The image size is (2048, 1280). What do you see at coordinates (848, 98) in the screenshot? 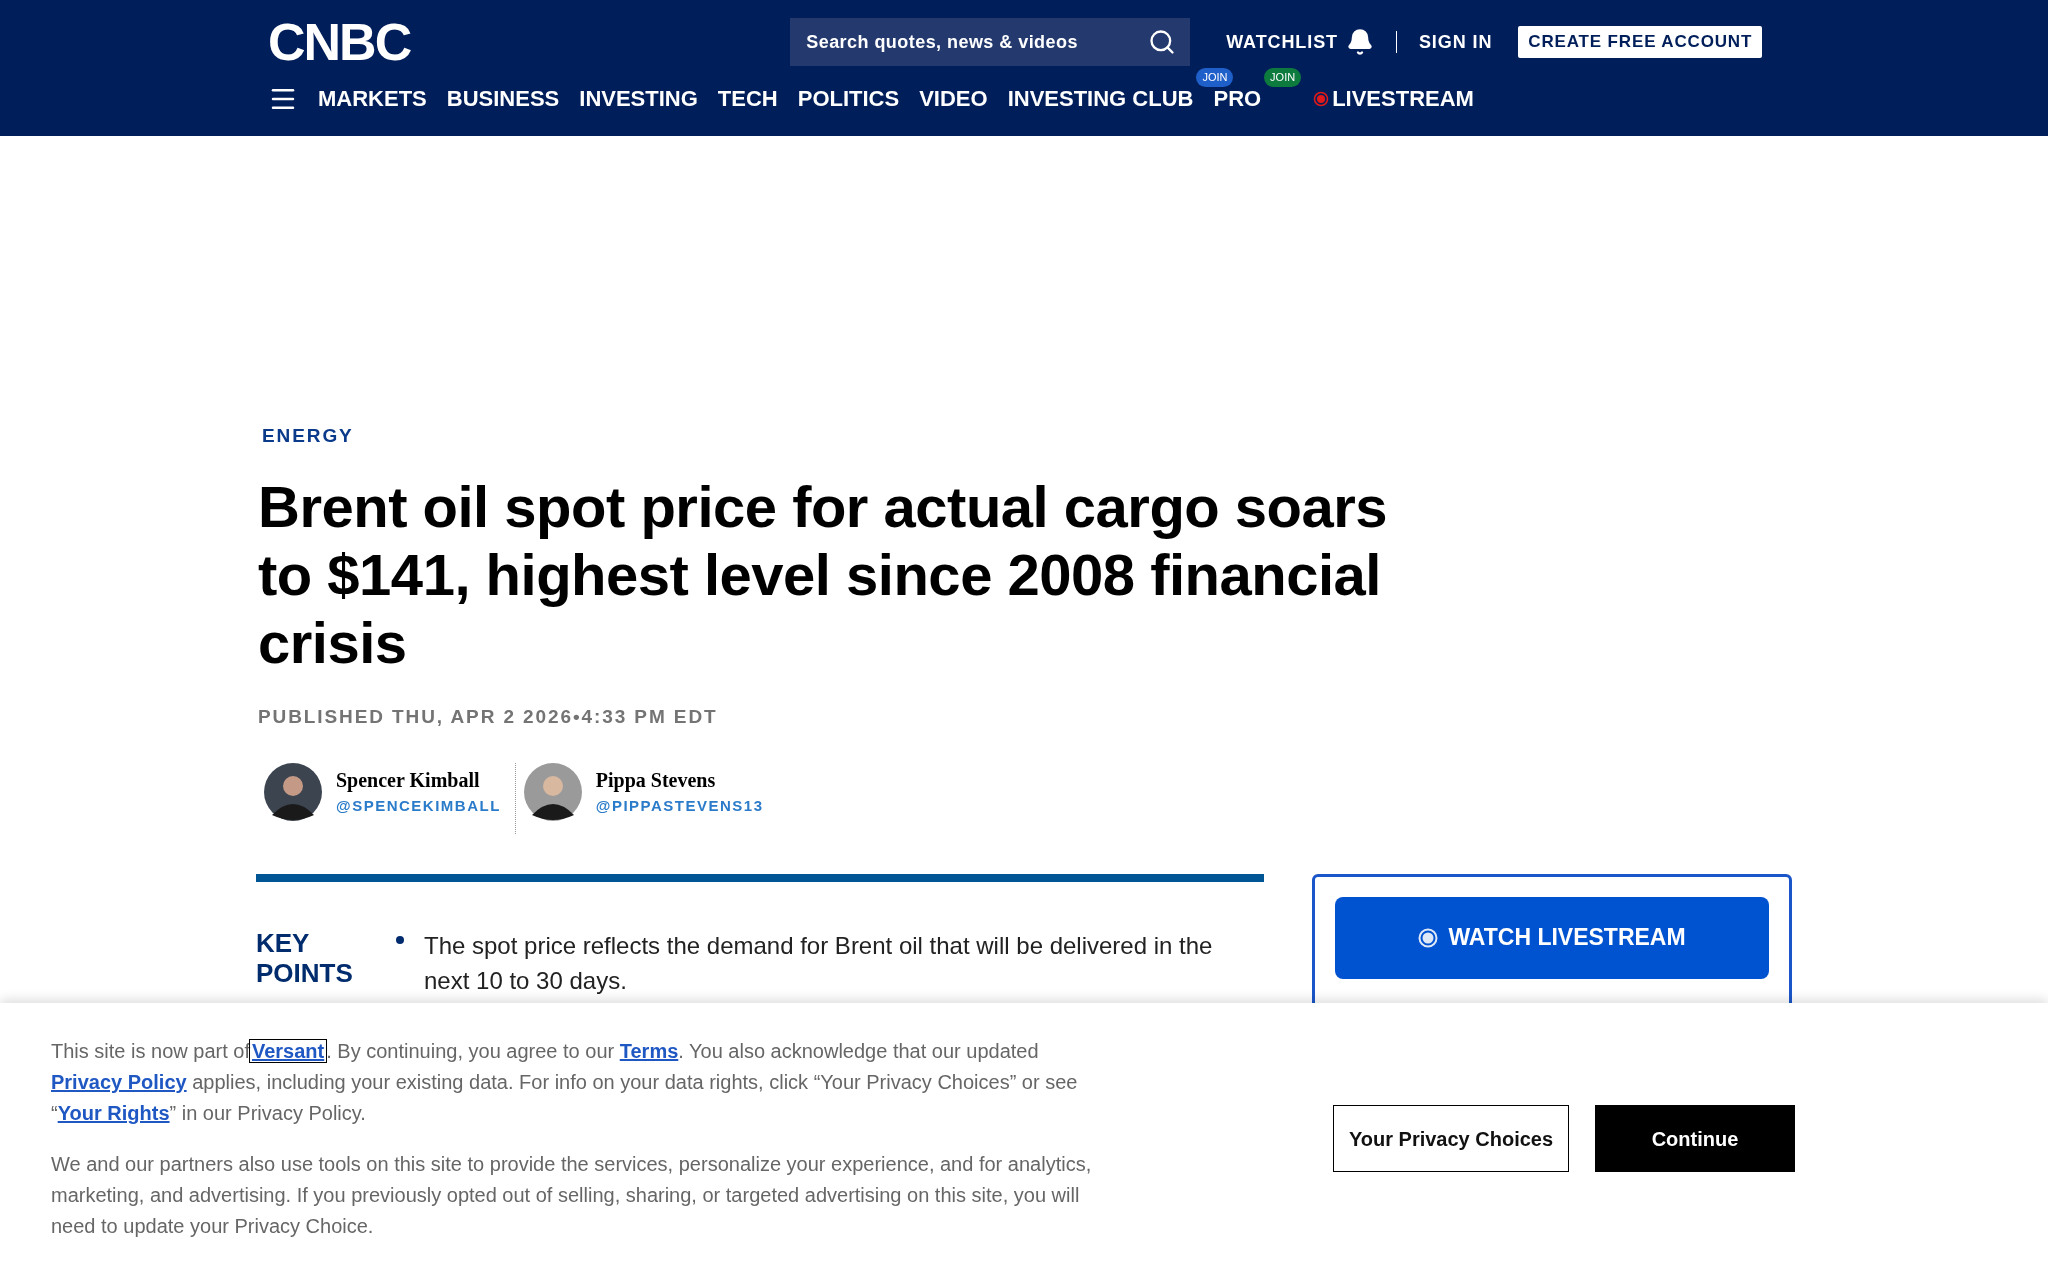
I see `nav-link: POLITICS` at bounding box center [848, 98].